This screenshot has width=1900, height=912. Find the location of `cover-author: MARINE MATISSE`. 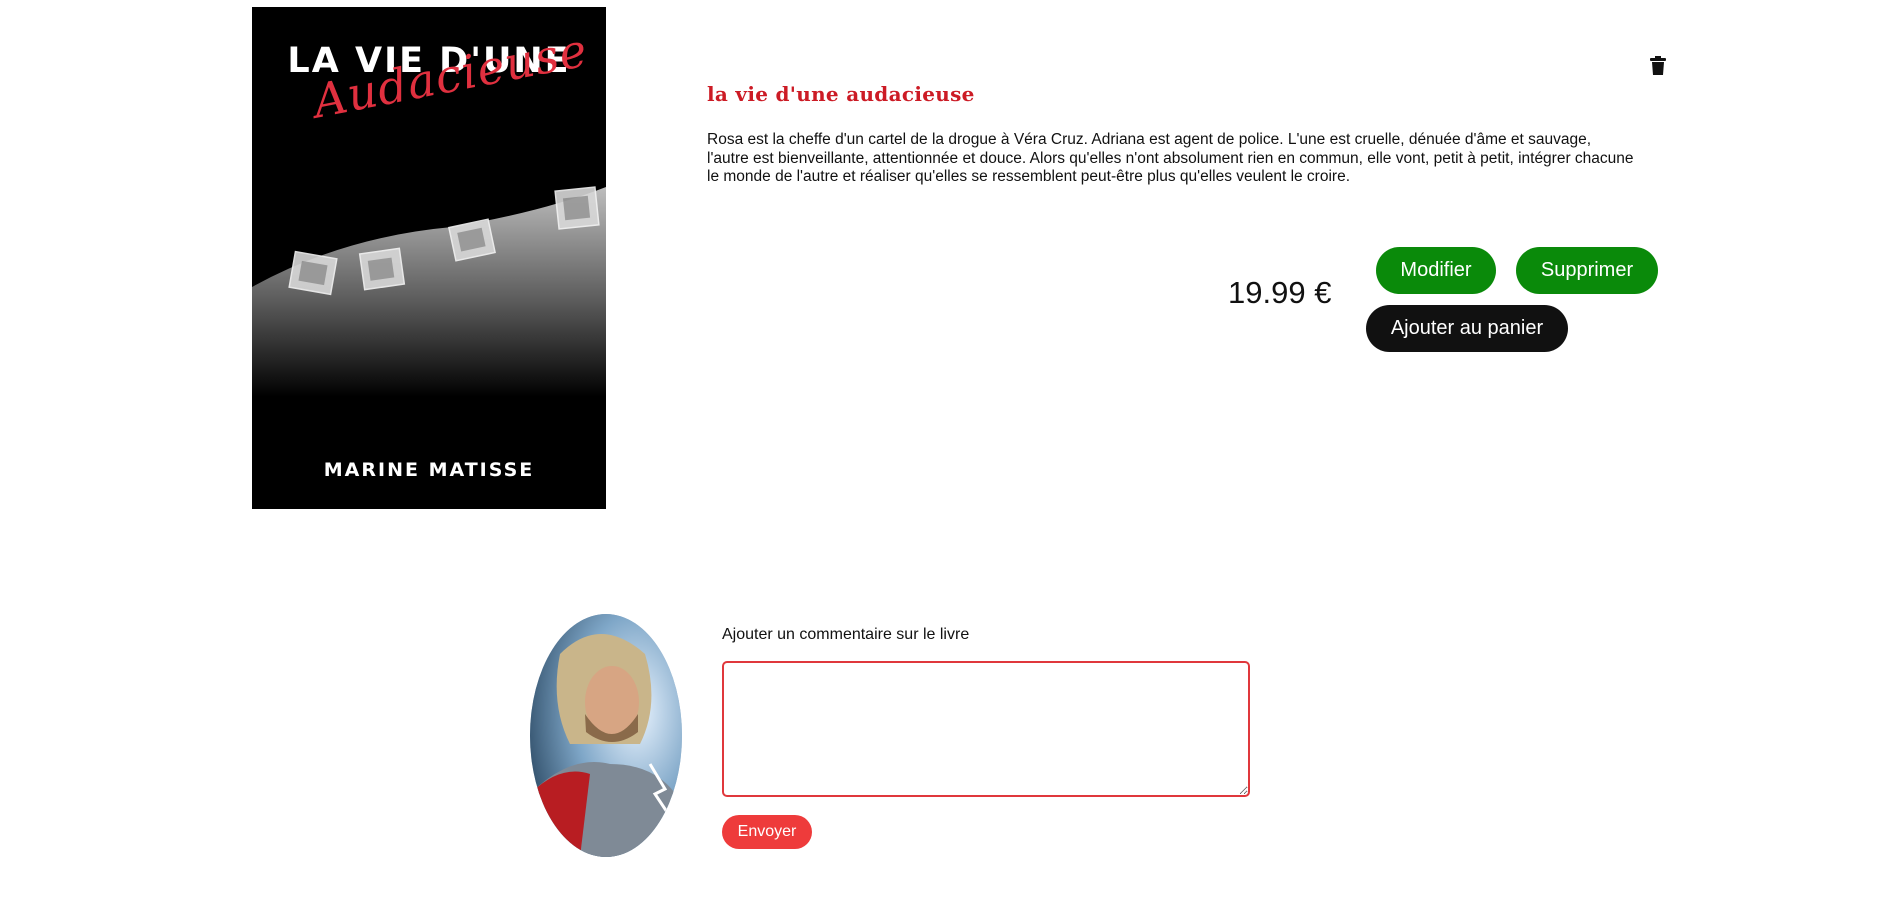

cover-author: MARINE MATISSE is located at coordinates (429, 470).